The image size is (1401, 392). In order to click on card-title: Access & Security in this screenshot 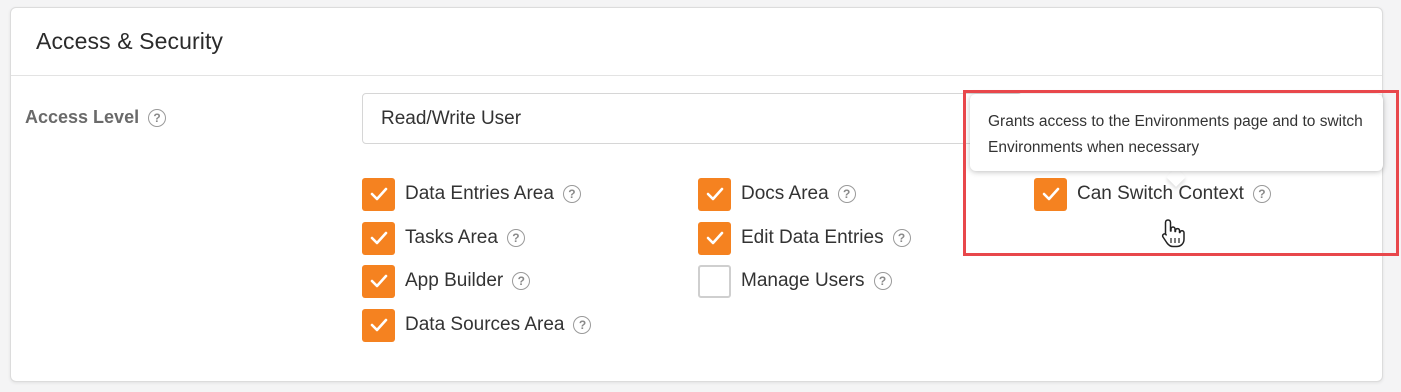, I will do `click(130, 41)`.